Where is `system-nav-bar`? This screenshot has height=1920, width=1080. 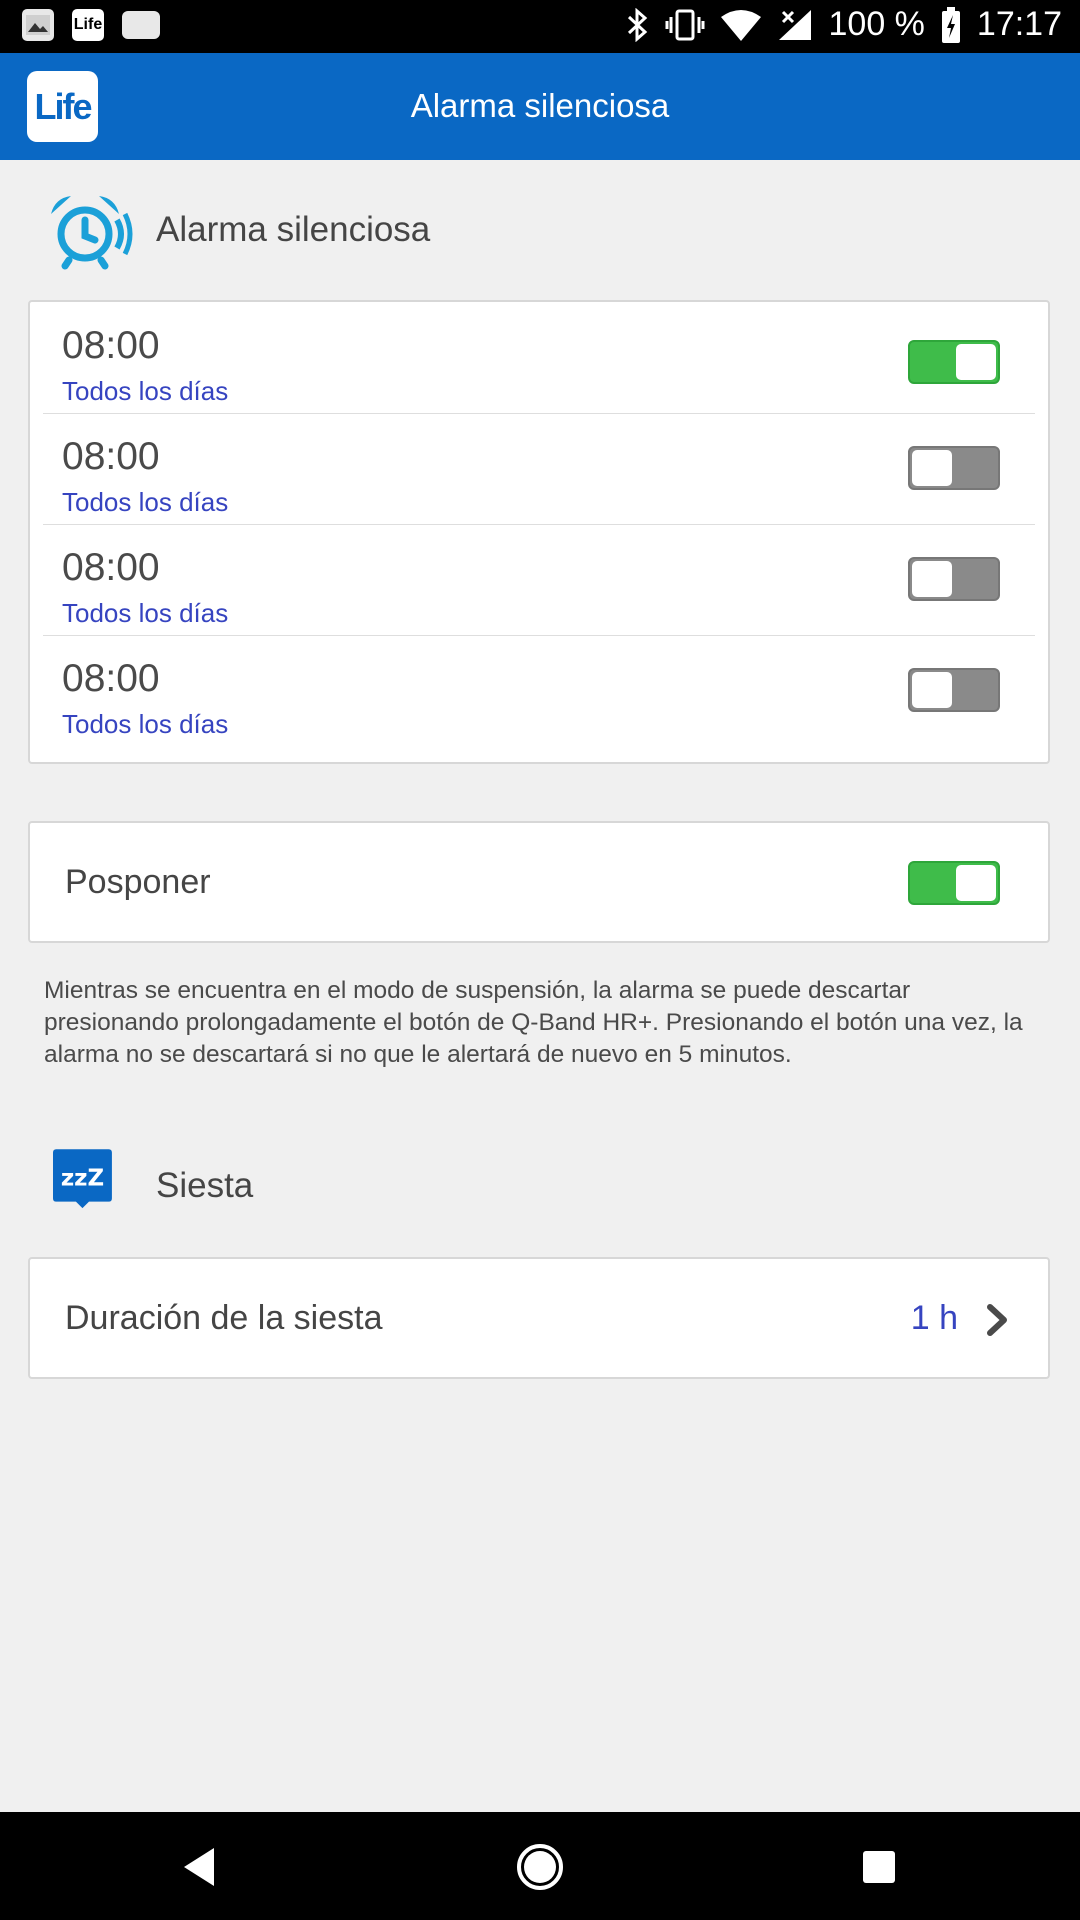 system-nav-bar is located at coordinates (540, 1866).